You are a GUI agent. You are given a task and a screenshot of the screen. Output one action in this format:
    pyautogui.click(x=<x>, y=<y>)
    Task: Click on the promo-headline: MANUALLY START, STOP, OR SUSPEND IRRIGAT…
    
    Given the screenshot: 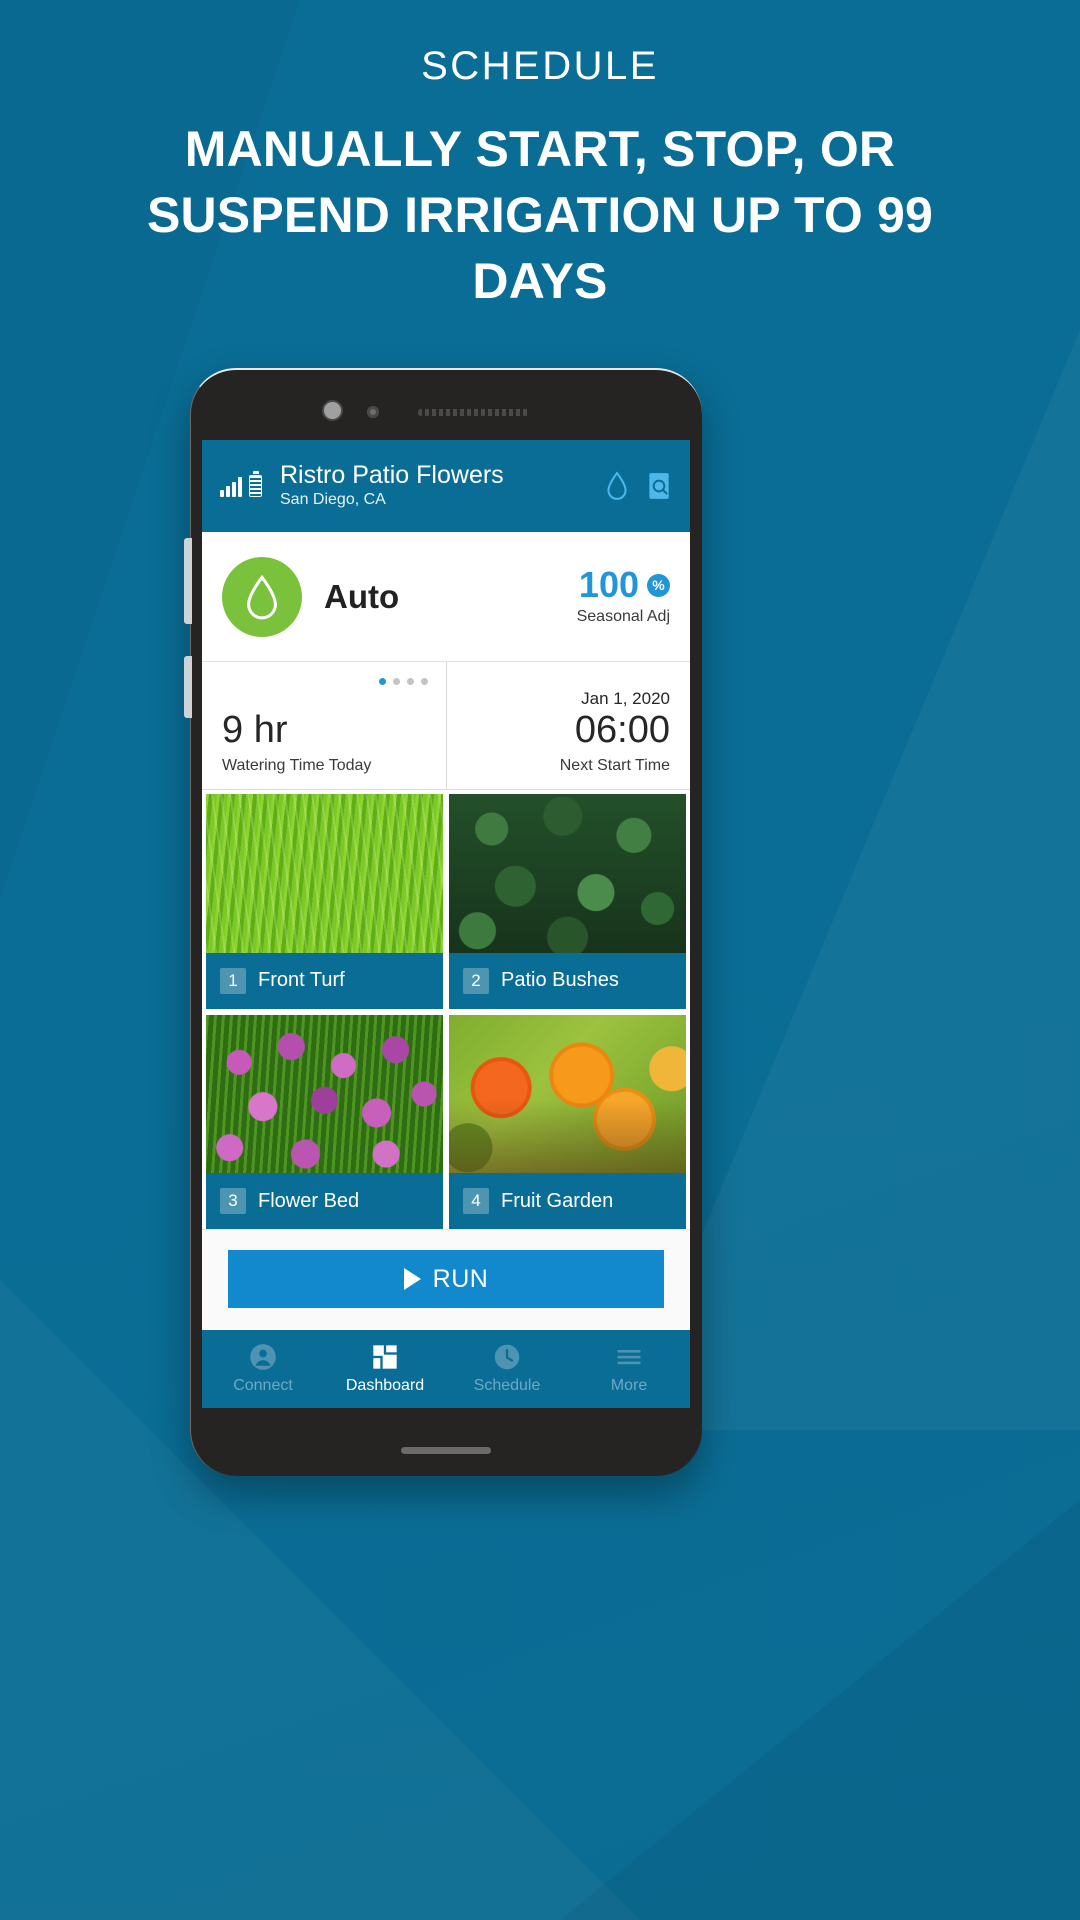 What is the action you would take?
    pyautogui.click(x=540, y=215)
    